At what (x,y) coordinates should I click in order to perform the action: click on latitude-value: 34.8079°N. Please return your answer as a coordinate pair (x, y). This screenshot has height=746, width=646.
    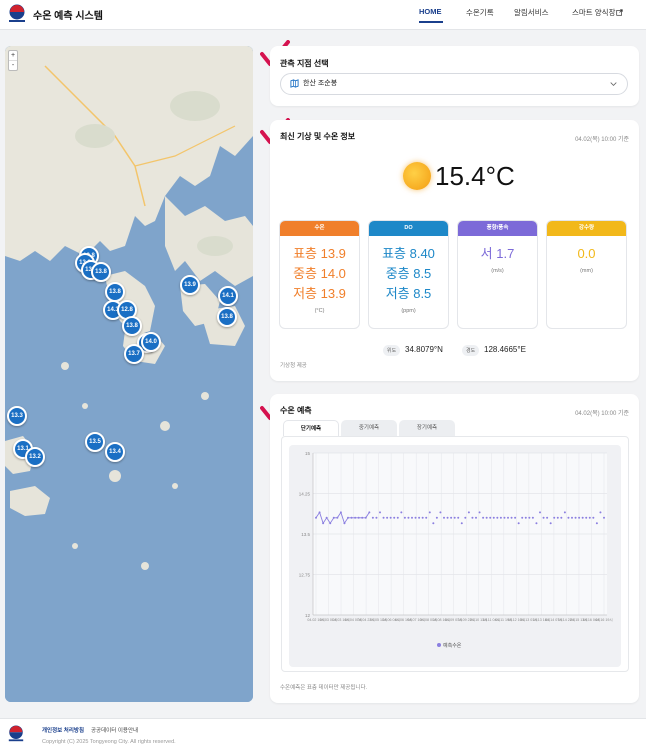
    Looking at the image, I should click on (424, 349).